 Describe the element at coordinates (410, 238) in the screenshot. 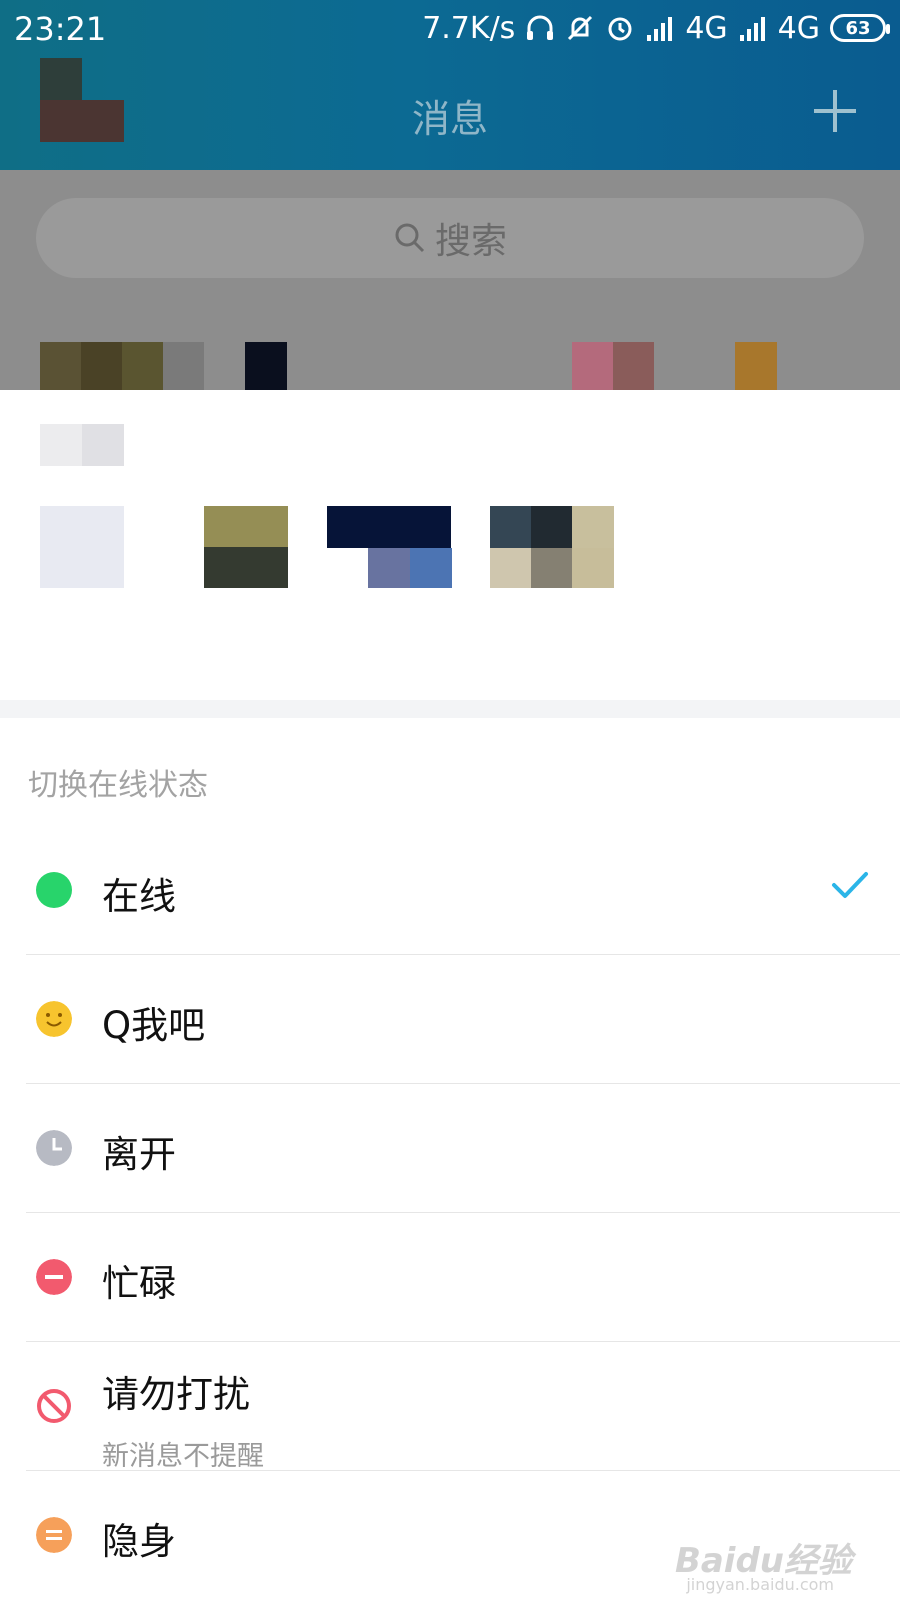

I see `search-icon` at that location.